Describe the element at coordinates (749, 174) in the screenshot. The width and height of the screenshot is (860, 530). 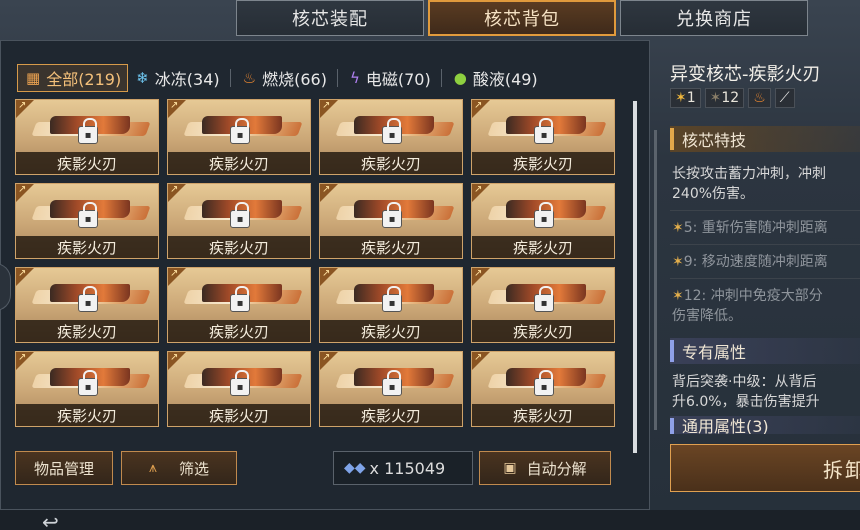
I see `skill-description-1: 长按攻击蓄力冲刺，冲刺` at that location.